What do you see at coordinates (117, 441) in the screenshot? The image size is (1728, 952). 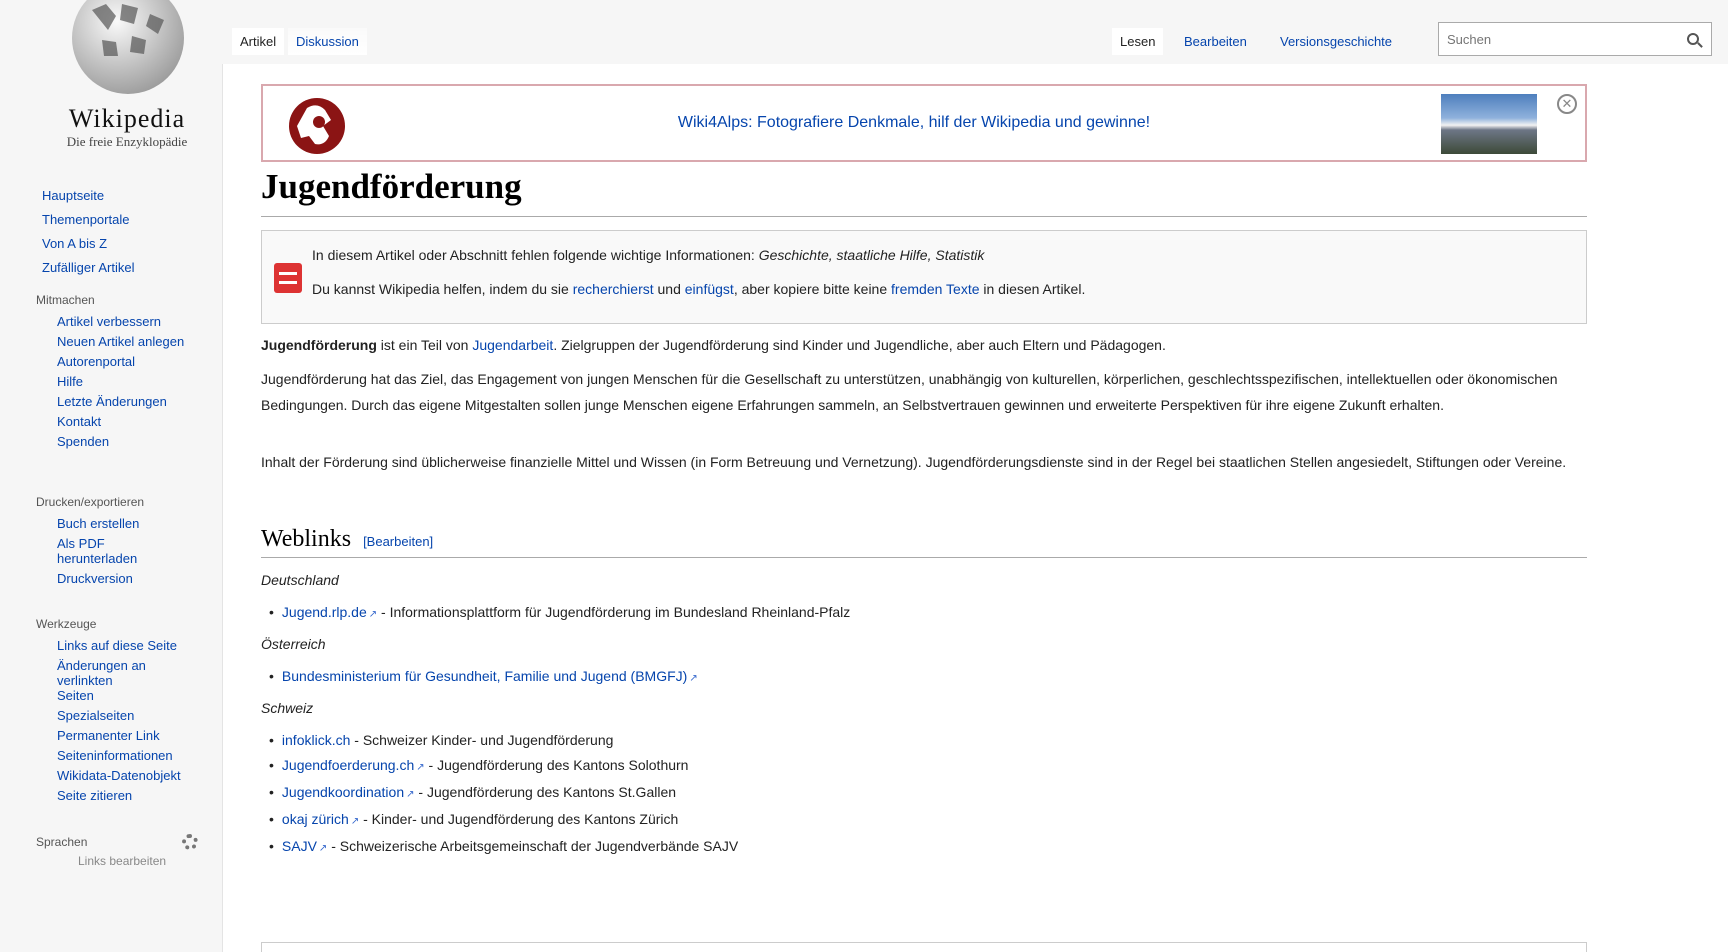 I see `nav-item-spenden: Spenden` at bounding box center [117, 441].